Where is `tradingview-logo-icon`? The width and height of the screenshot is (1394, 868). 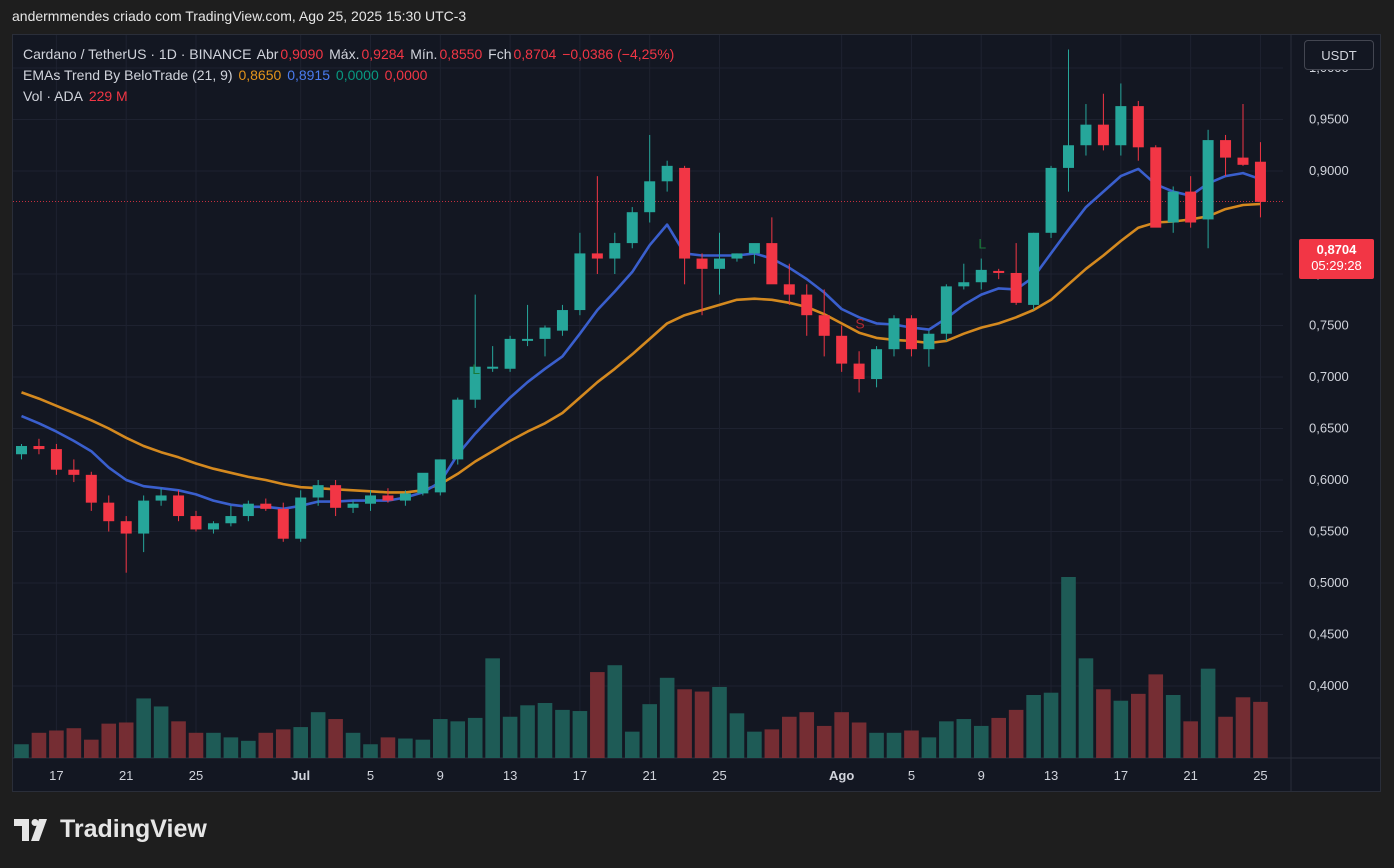
tradingview-logo-icon is located at coordinates (30, 829).